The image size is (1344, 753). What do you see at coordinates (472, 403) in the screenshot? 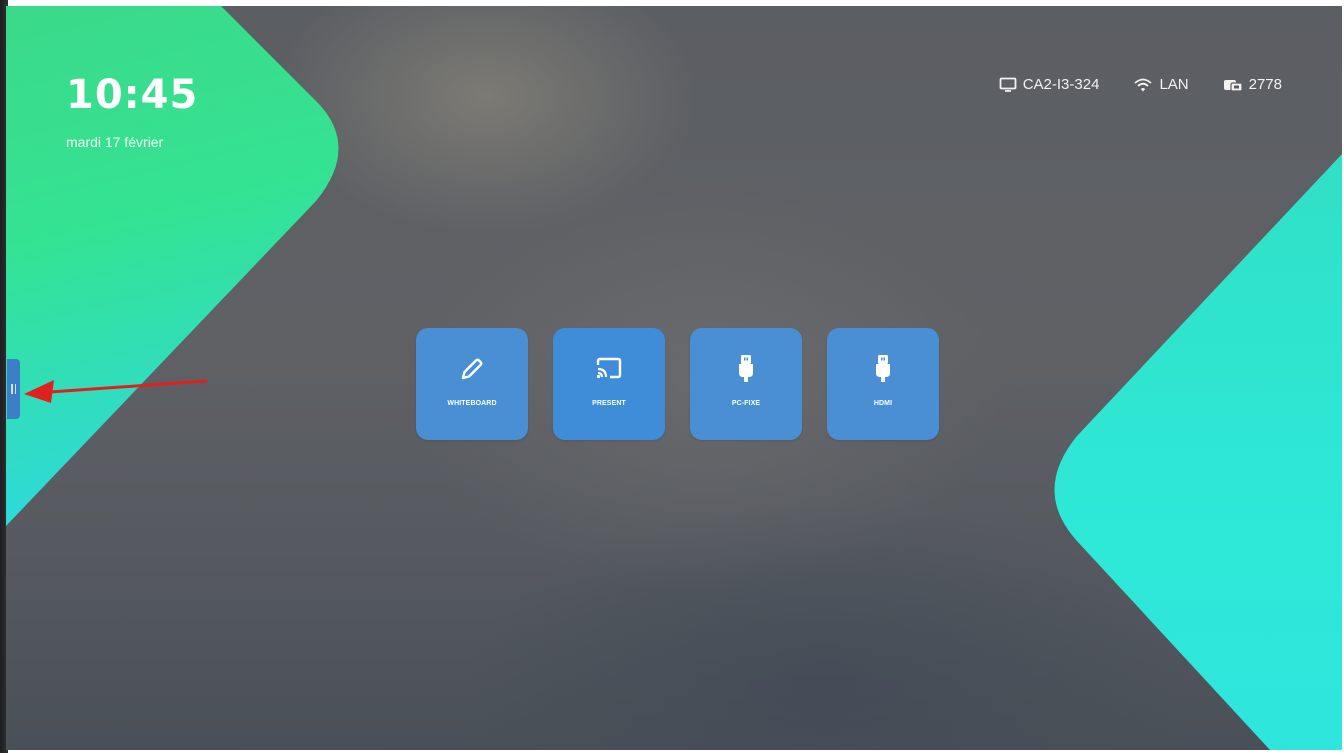
I see `whiteboard-label: WHITEBOARD` at bounding box center [472, 403].